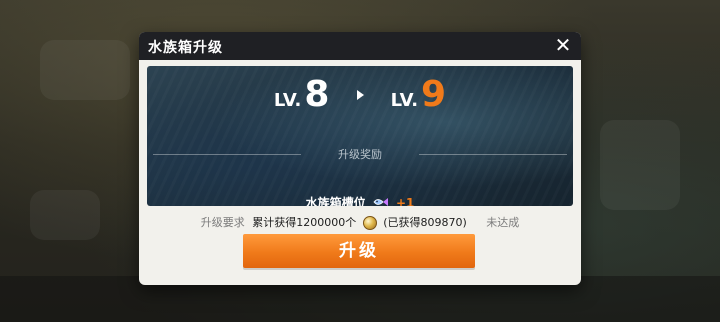 The width and height of the screenshot is (720, 322). Describe the element at coordinates (287, 100) in the screenshot. I see `current-level-prefix: LV.` at that location.